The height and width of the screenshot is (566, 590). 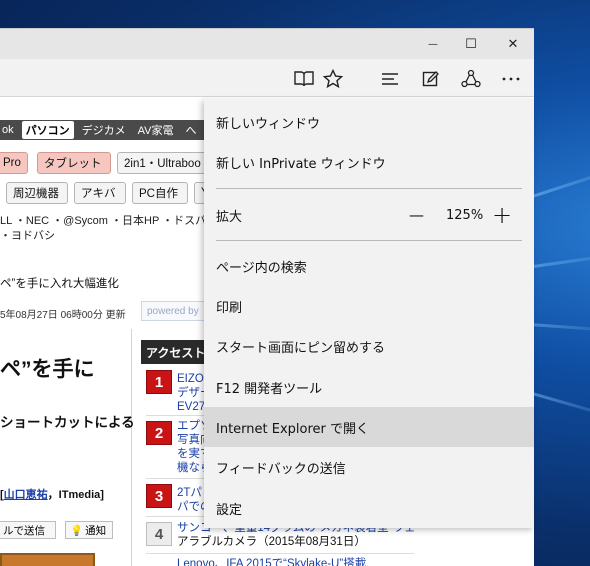 What do you see at coordinates (47, 559) in the screenshot?
I see `article-image` at bounding box center [47, 559].